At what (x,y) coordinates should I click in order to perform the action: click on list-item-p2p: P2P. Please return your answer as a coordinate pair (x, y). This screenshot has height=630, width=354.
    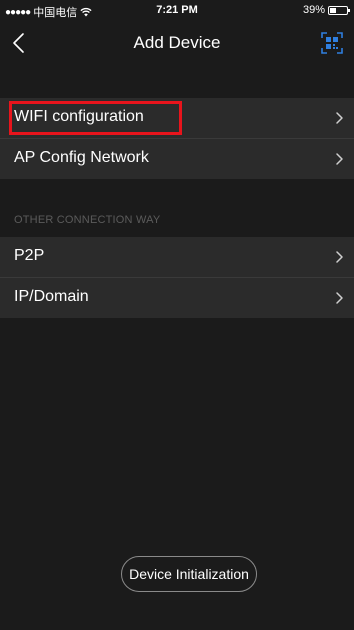
    Looking at the image, I should click on (177, 257).